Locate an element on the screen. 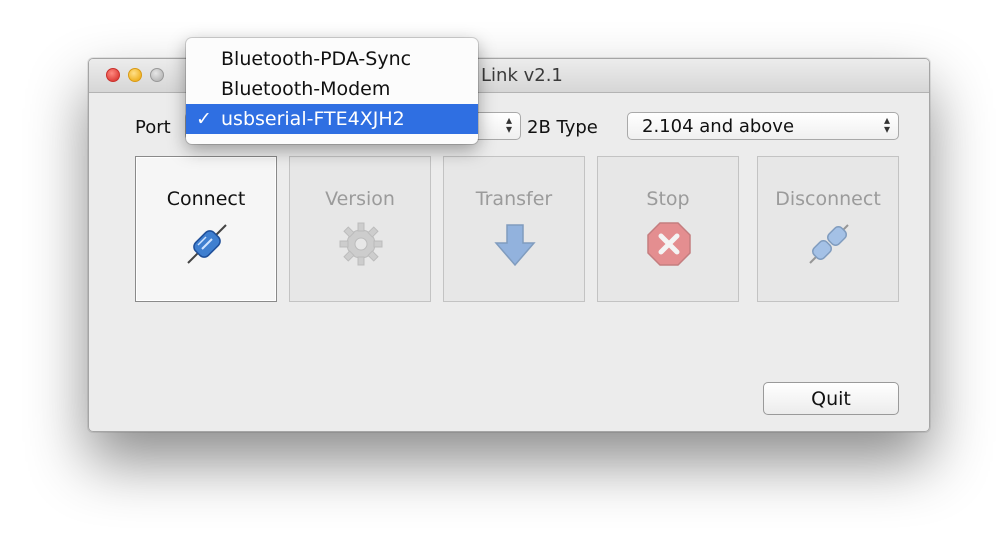 The image size is (999, 546). 2b-type-label: 2B Type is located at coordinates (562, 127).